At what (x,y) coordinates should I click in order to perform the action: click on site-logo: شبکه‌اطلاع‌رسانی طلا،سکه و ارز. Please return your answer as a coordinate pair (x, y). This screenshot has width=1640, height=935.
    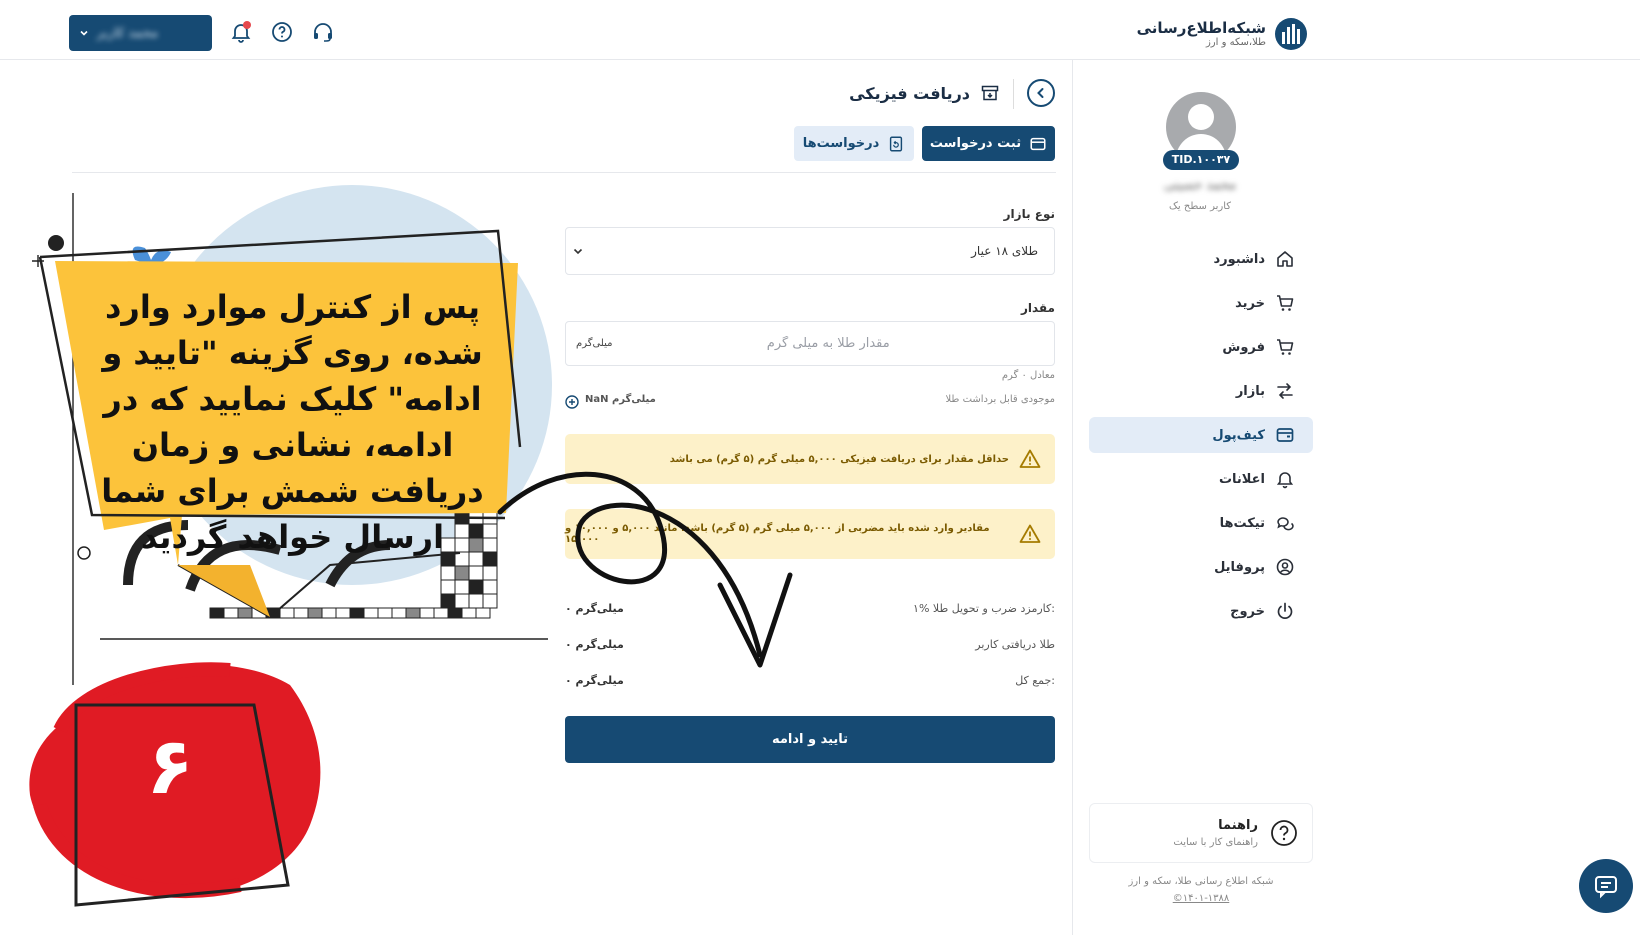
    Looking at the image, I should click on (1222, 34).